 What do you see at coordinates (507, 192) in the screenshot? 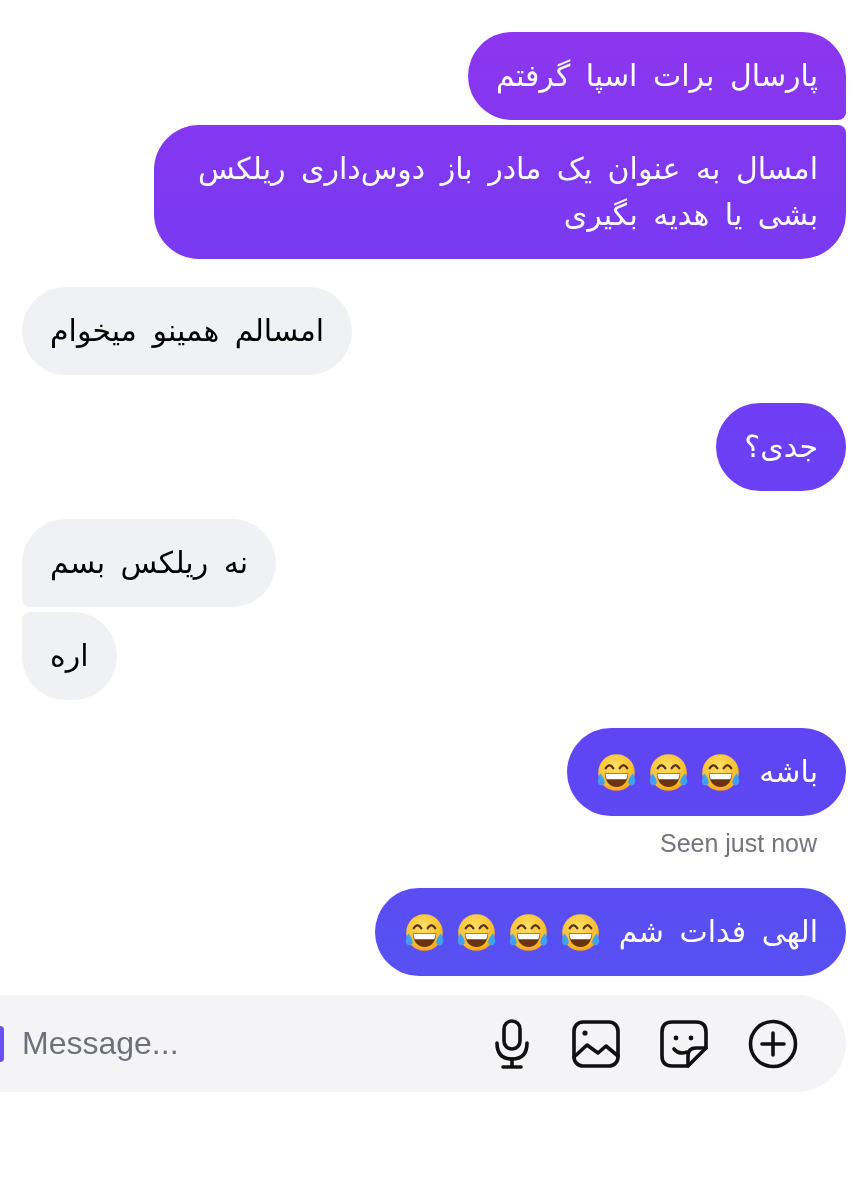
I see `message-text: امسال به عنوان یک مادر باز دوس‌داری ریلکس بشی یا هدیه بگیری` at bounding box center [507, 192].